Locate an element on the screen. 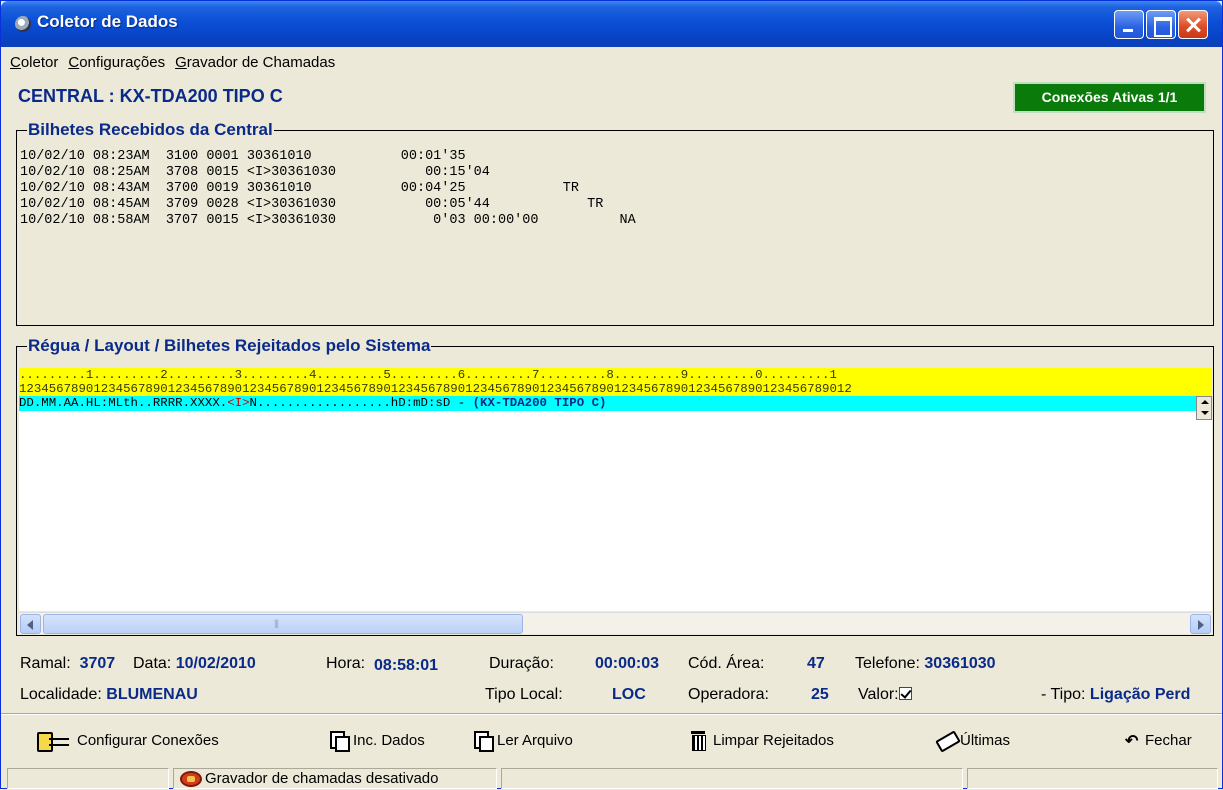 The height and width of the screenshot is (790, 1223). area-value: 47 is located at coordinates (816, 663).